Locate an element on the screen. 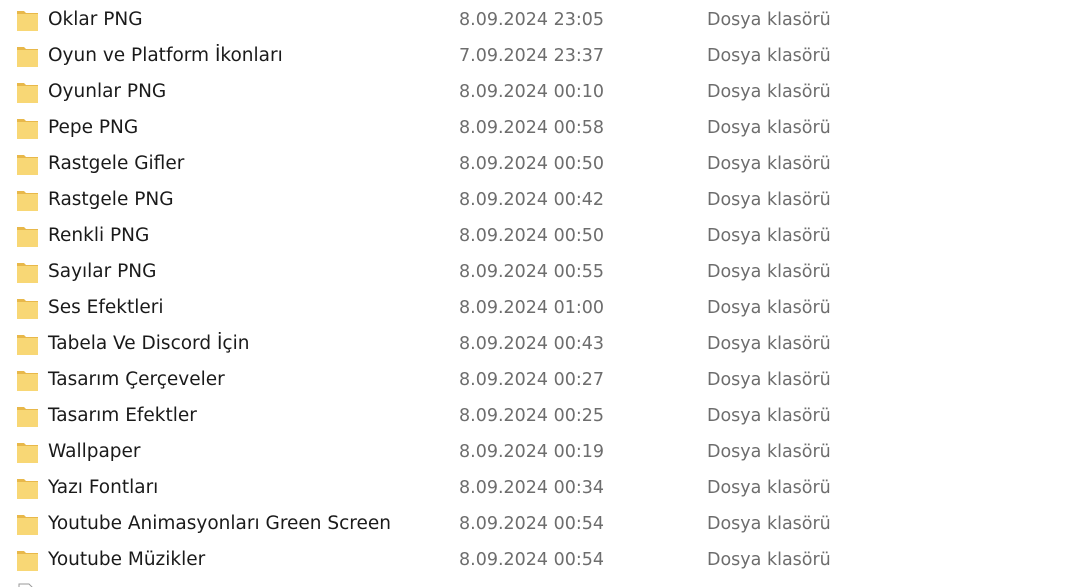 This screenshot has width=1080, height=587. file-name: Tasarım Efektler is located at coordinates (122, 415).